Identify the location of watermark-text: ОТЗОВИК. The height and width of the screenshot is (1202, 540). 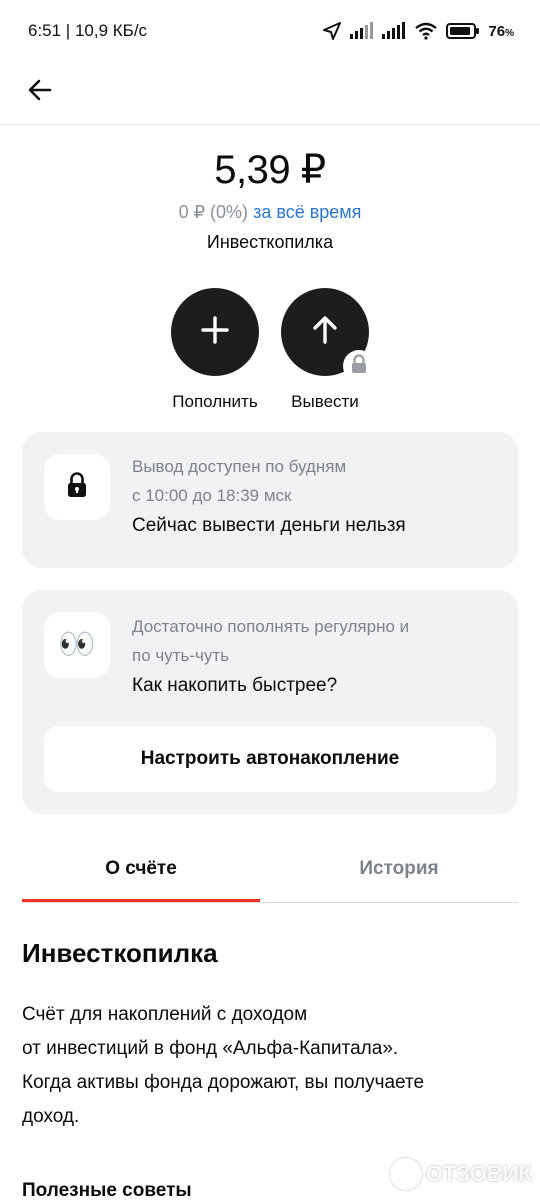
(478, 1173).